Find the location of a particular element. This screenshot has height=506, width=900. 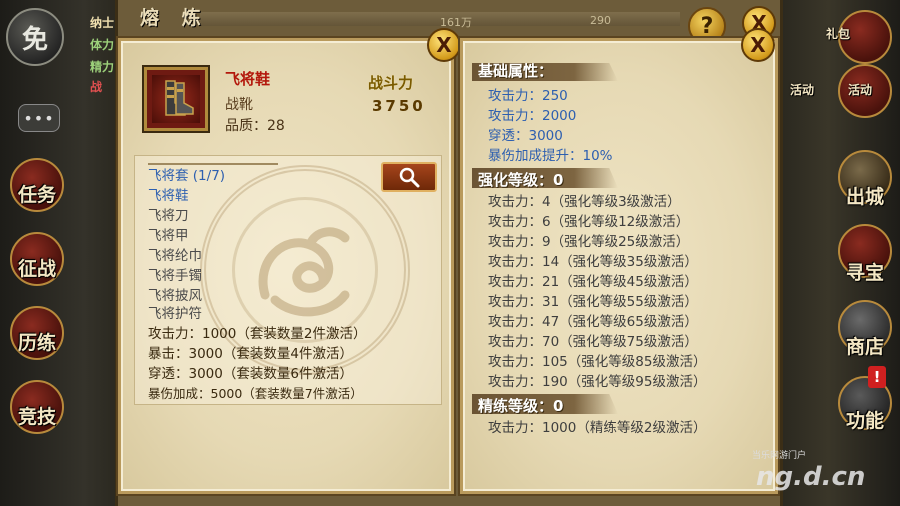

event-label-1: 活动 is located at coordinates (802, 90).